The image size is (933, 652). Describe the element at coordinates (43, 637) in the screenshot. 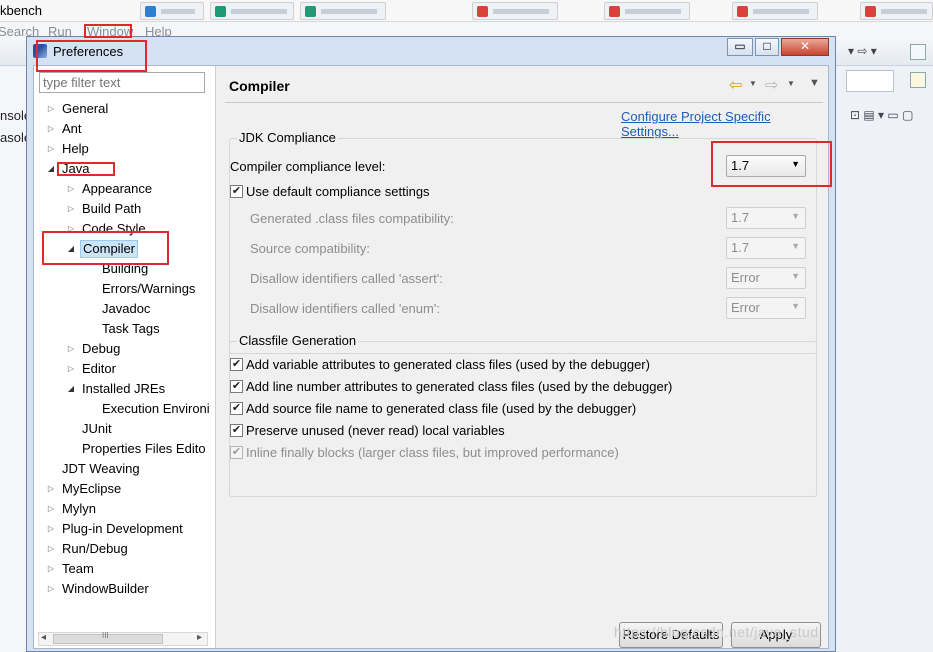

I see `scroll-left-icon: ◂` at that location.